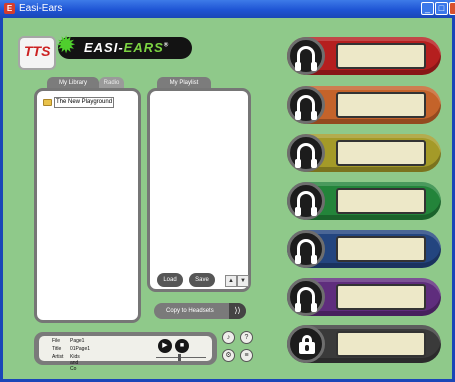 This screenshot has width=455, height=382. What do you see at coordinates (182, 346) in the screenshot?
I see `stop-button: ■` at bounding box center [182, 346].